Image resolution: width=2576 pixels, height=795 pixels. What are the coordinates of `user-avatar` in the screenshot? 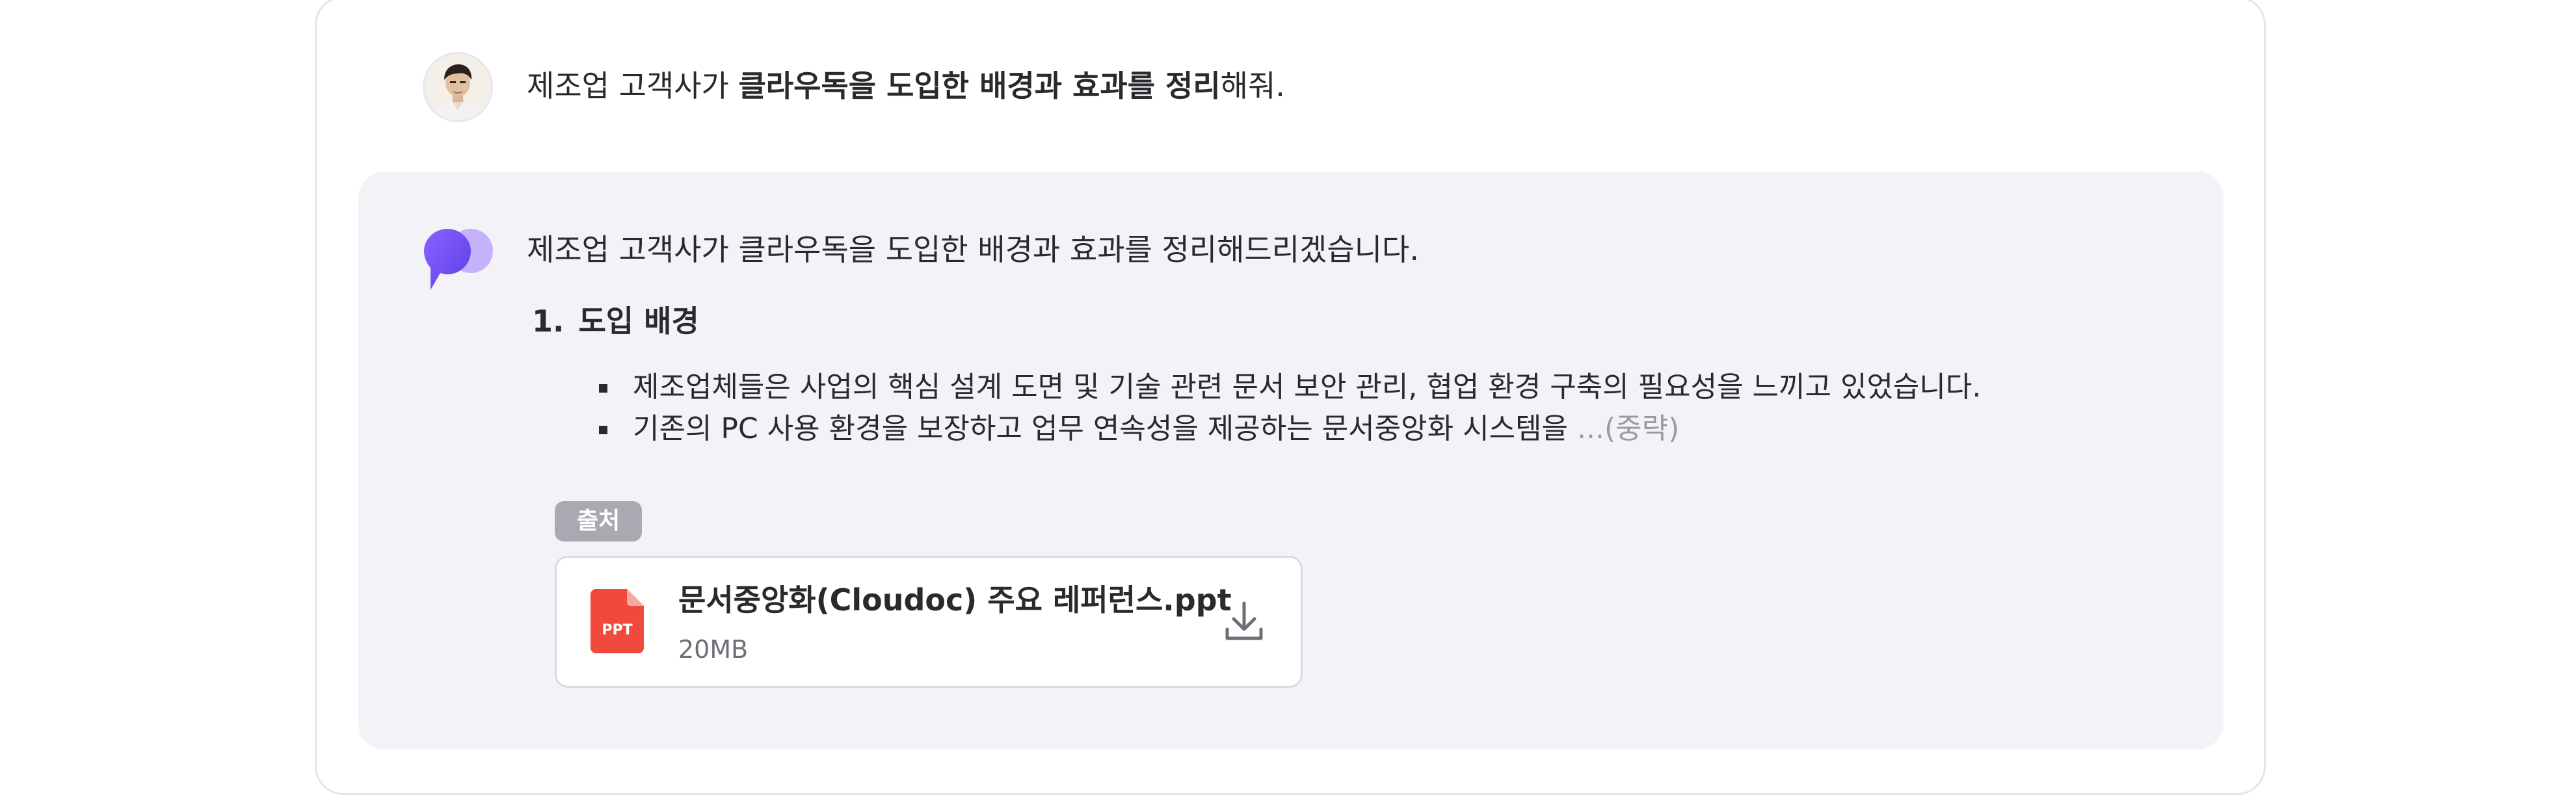 It's located at (458, 87).